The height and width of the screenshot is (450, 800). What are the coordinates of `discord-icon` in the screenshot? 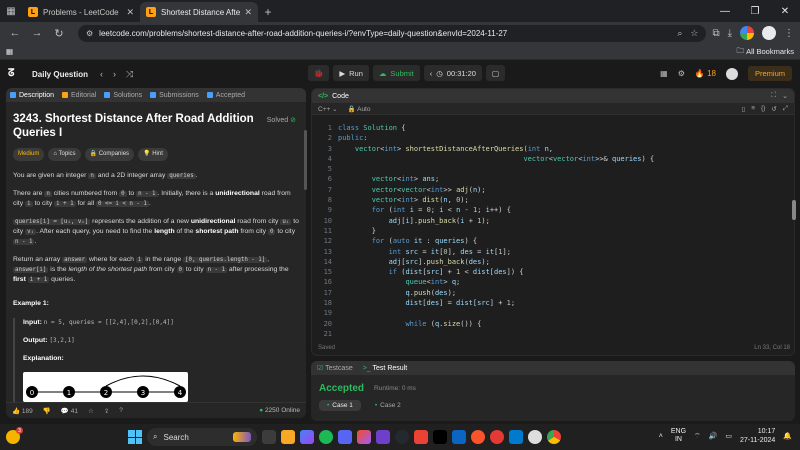 It's located at (345, 437).